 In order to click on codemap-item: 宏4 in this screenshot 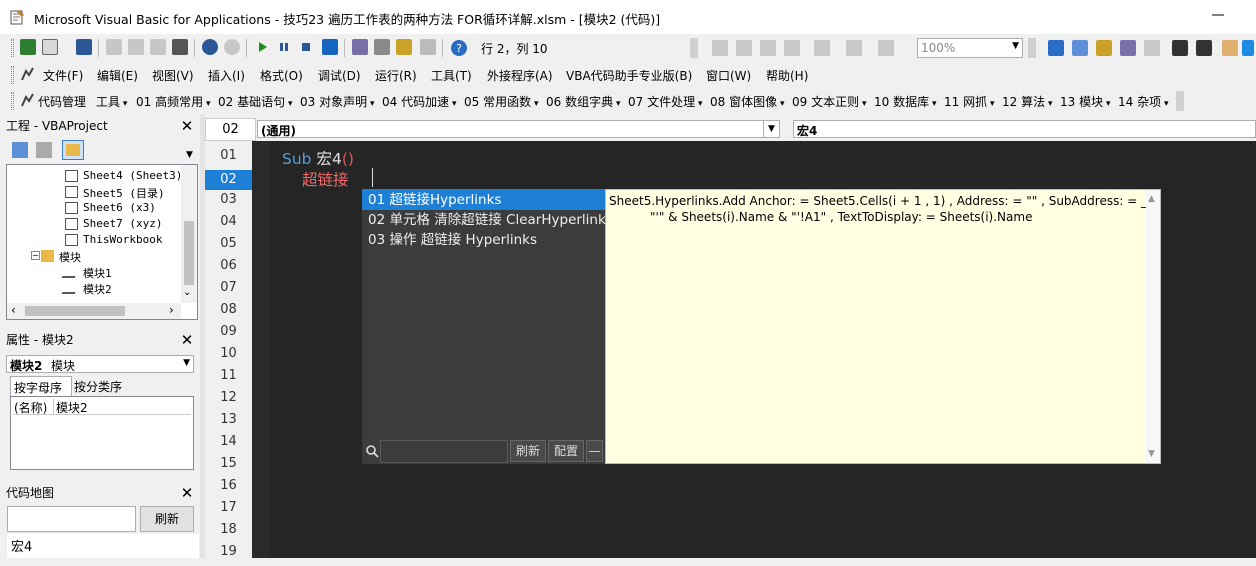, I will do `click(21, 545)`.